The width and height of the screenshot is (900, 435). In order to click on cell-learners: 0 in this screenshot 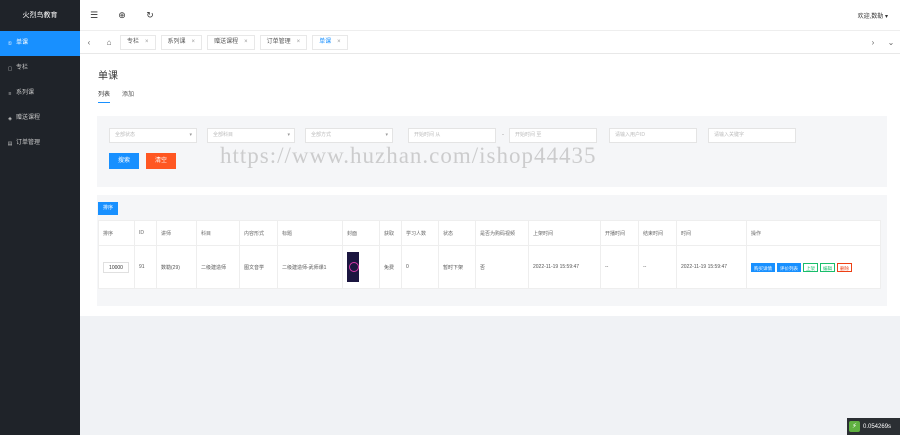, I will do `click(420, 267)`.